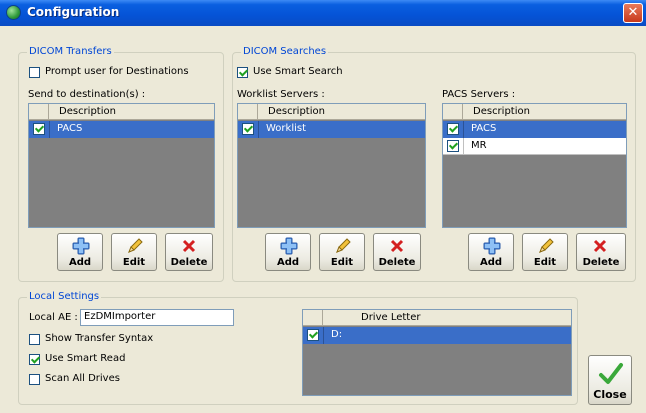 The image size is (646, 413). What do you see at coordinates (121, 112) in the screenshot?
I see `destinations-grid-header: Description` at bounding box center [121, 112].